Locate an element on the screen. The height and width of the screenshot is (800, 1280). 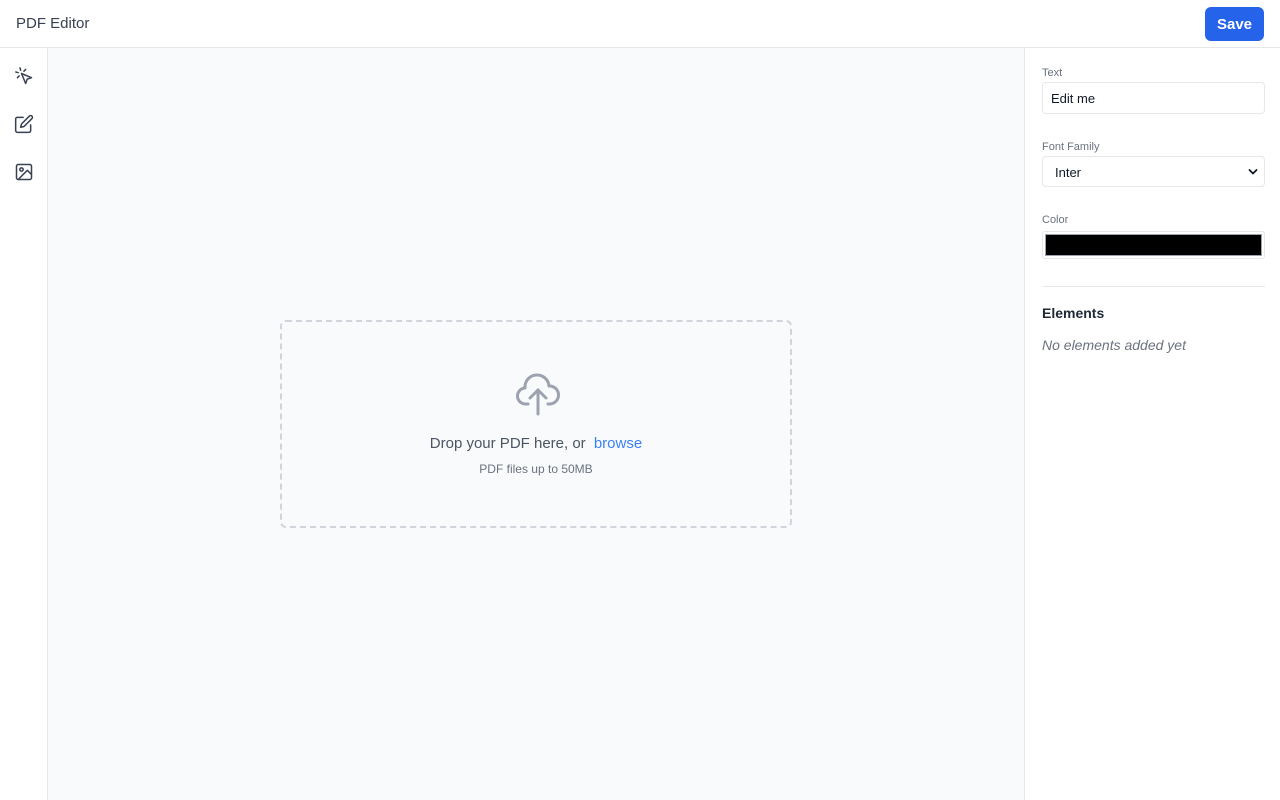
select-tool-button is located at coordinates (24, 76).